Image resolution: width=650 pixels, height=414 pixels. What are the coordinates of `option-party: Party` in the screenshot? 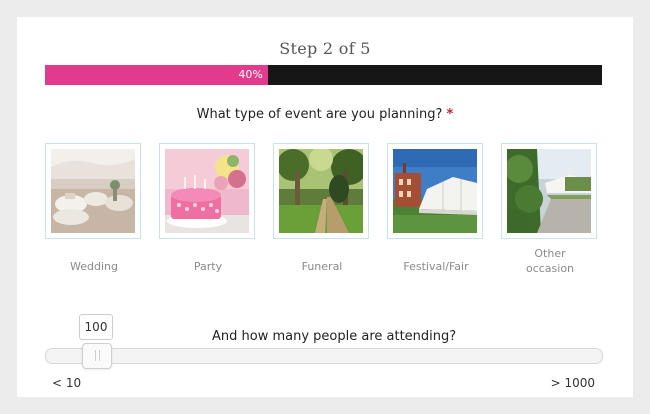 It's located at (208, 208).